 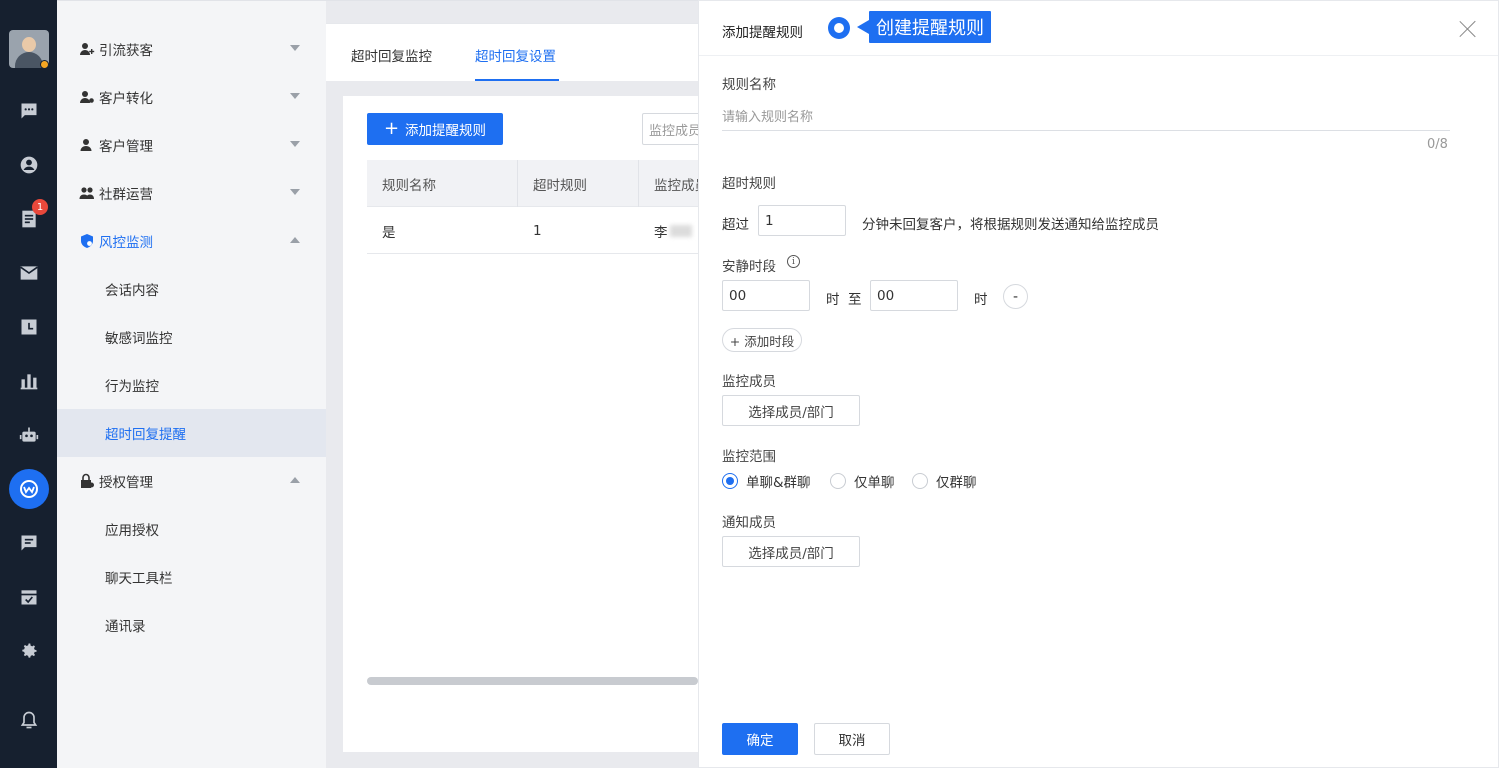 I want to click on cell-rule-name: 是, so click(x=389, y=232).